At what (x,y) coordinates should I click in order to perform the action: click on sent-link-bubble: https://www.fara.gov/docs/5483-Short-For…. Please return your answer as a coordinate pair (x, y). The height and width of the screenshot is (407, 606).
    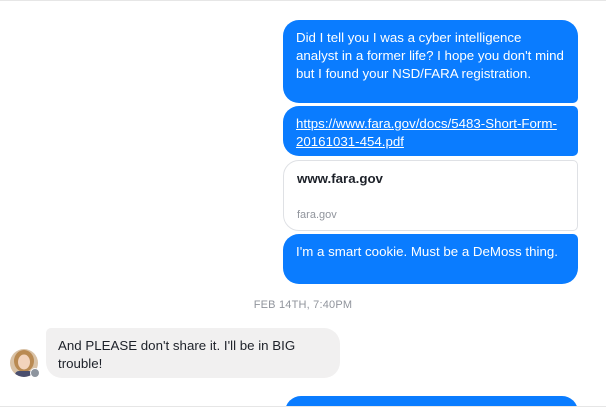
    Looking at the image, I should click on (430, 131).